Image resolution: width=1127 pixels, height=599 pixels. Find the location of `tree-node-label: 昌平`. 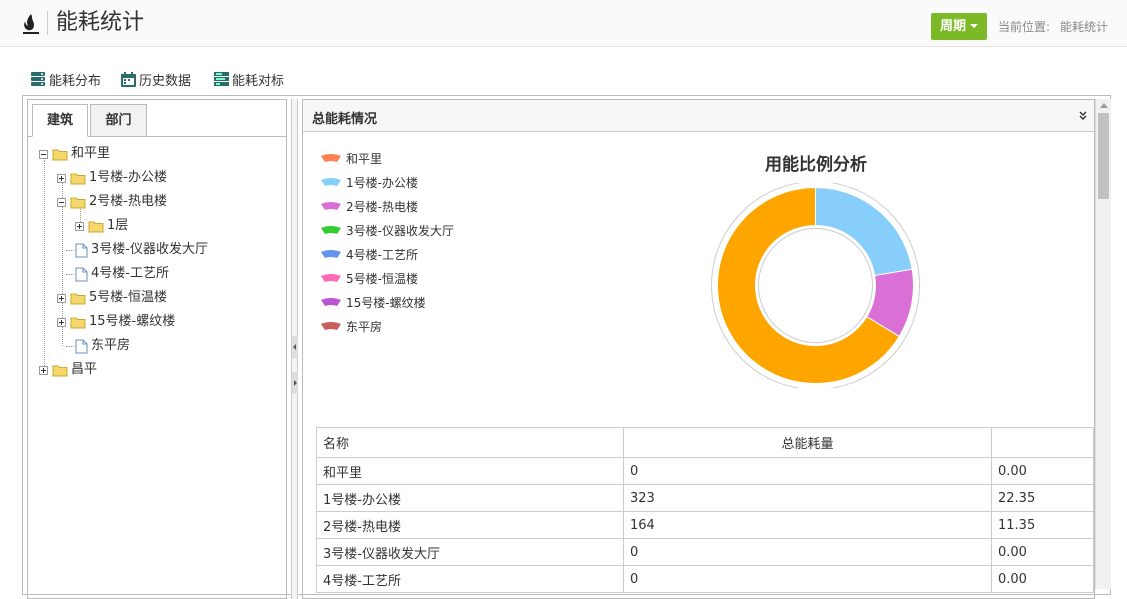

tree-node-label: 昌平 is located at coordinates (84, 369).